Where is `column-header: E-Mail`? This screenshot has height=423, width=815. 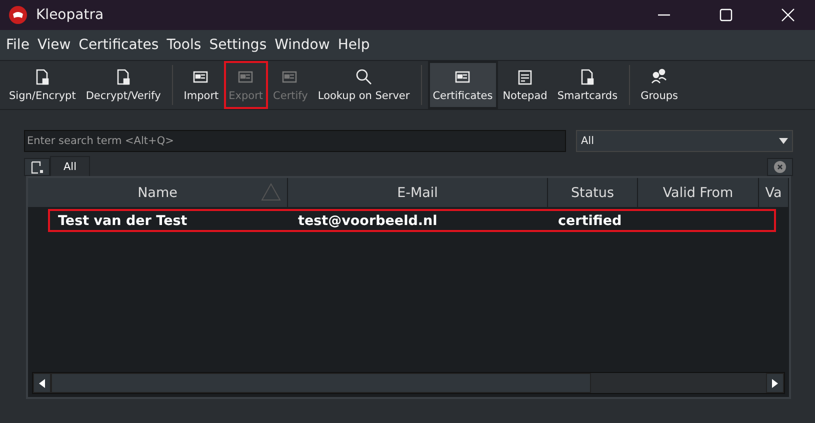
column-header: E-Mail is located at coordinates (418, 192).